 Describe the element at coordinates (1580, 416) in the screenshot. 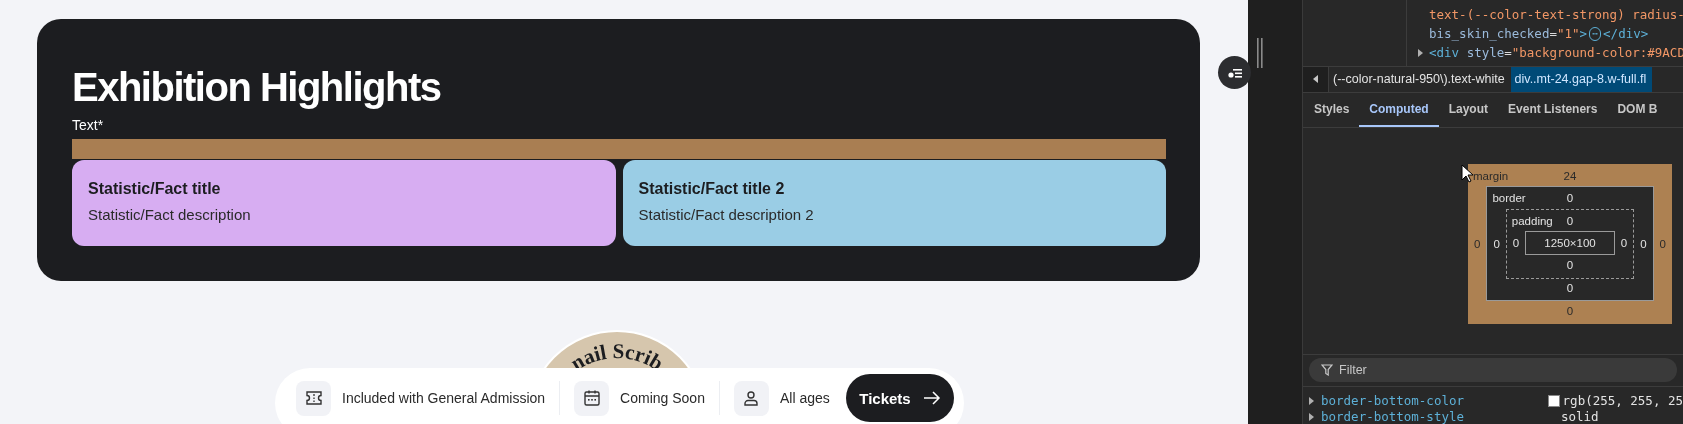

I see `property-value: solid` at that location.